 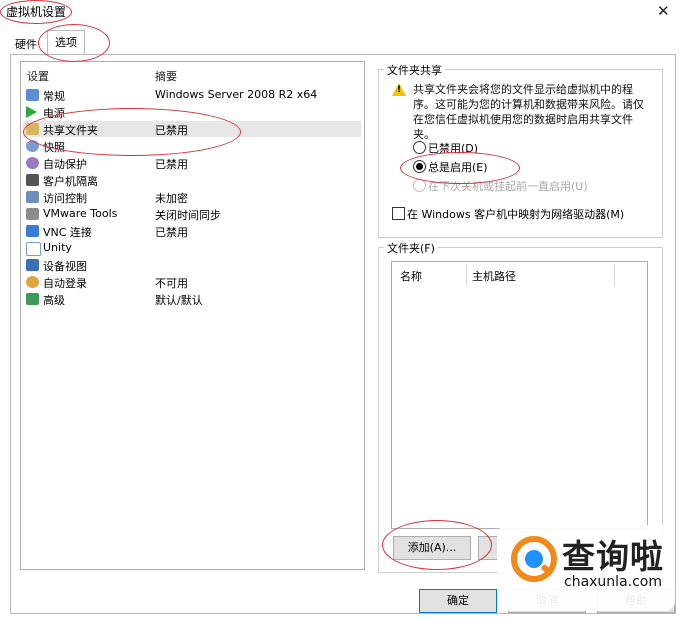 What do you see at coordinates (192, 146) in the screenshot?
I see `settings-item-snapshot: 快照` at bounding box center [192, 146].